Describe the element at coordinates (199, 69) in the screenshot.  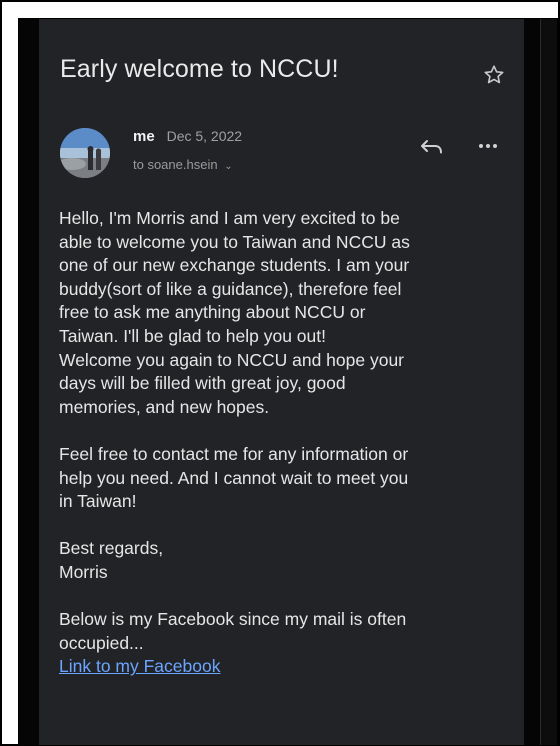
I see `email-subject: Early welcome to NCCU!` at that location.